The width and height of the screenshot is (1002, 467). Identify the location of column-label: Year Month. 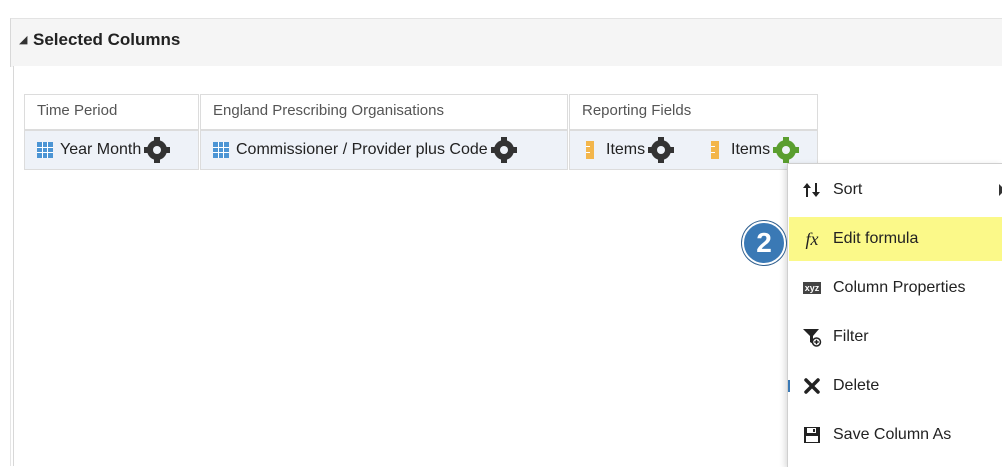
(101, 149).